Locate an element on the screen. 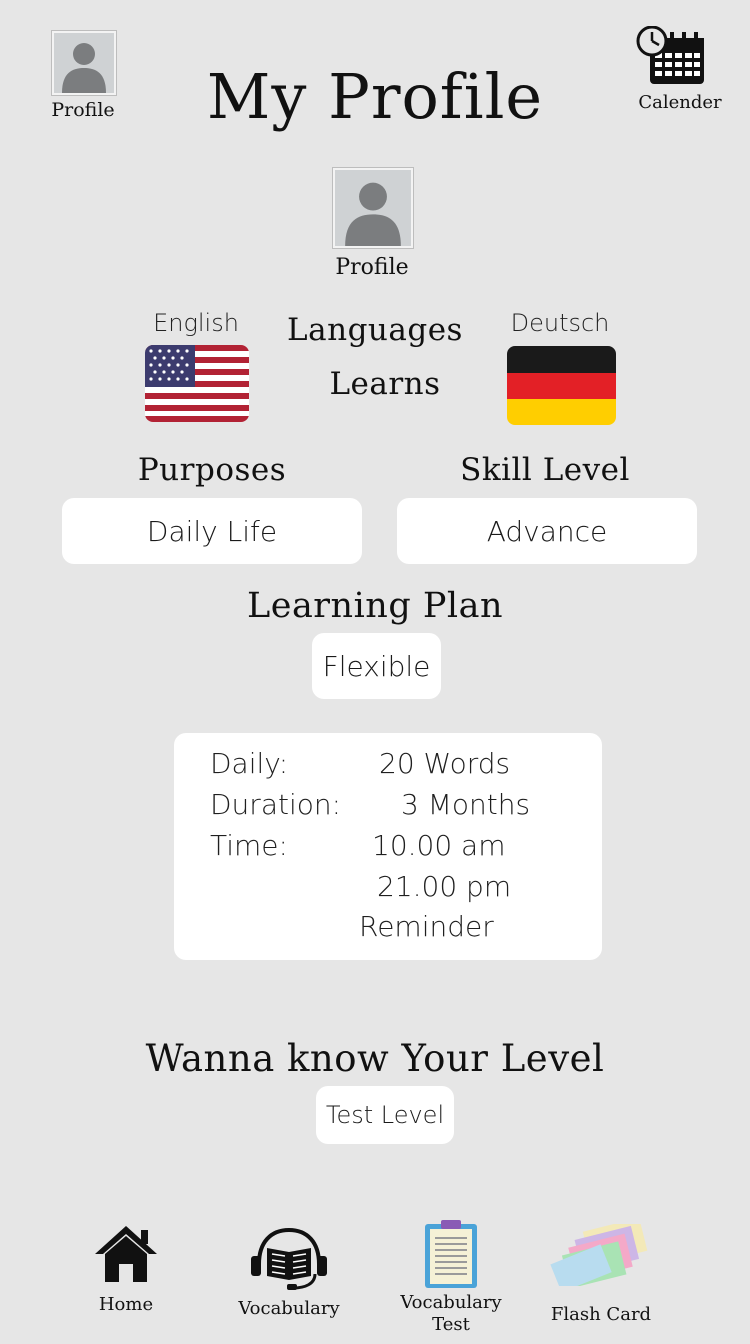 The image size is (750, 1344). profile-label: Profile is located at coordinates (372, 267).